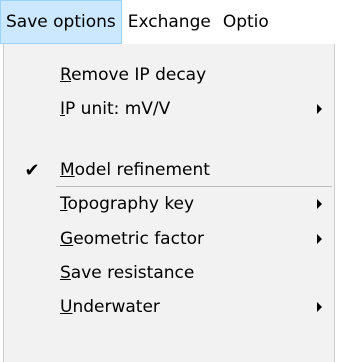 This screenshot has height=362, width=345. I want to click on menu-item-label: Model refinement, so click(135, 170).